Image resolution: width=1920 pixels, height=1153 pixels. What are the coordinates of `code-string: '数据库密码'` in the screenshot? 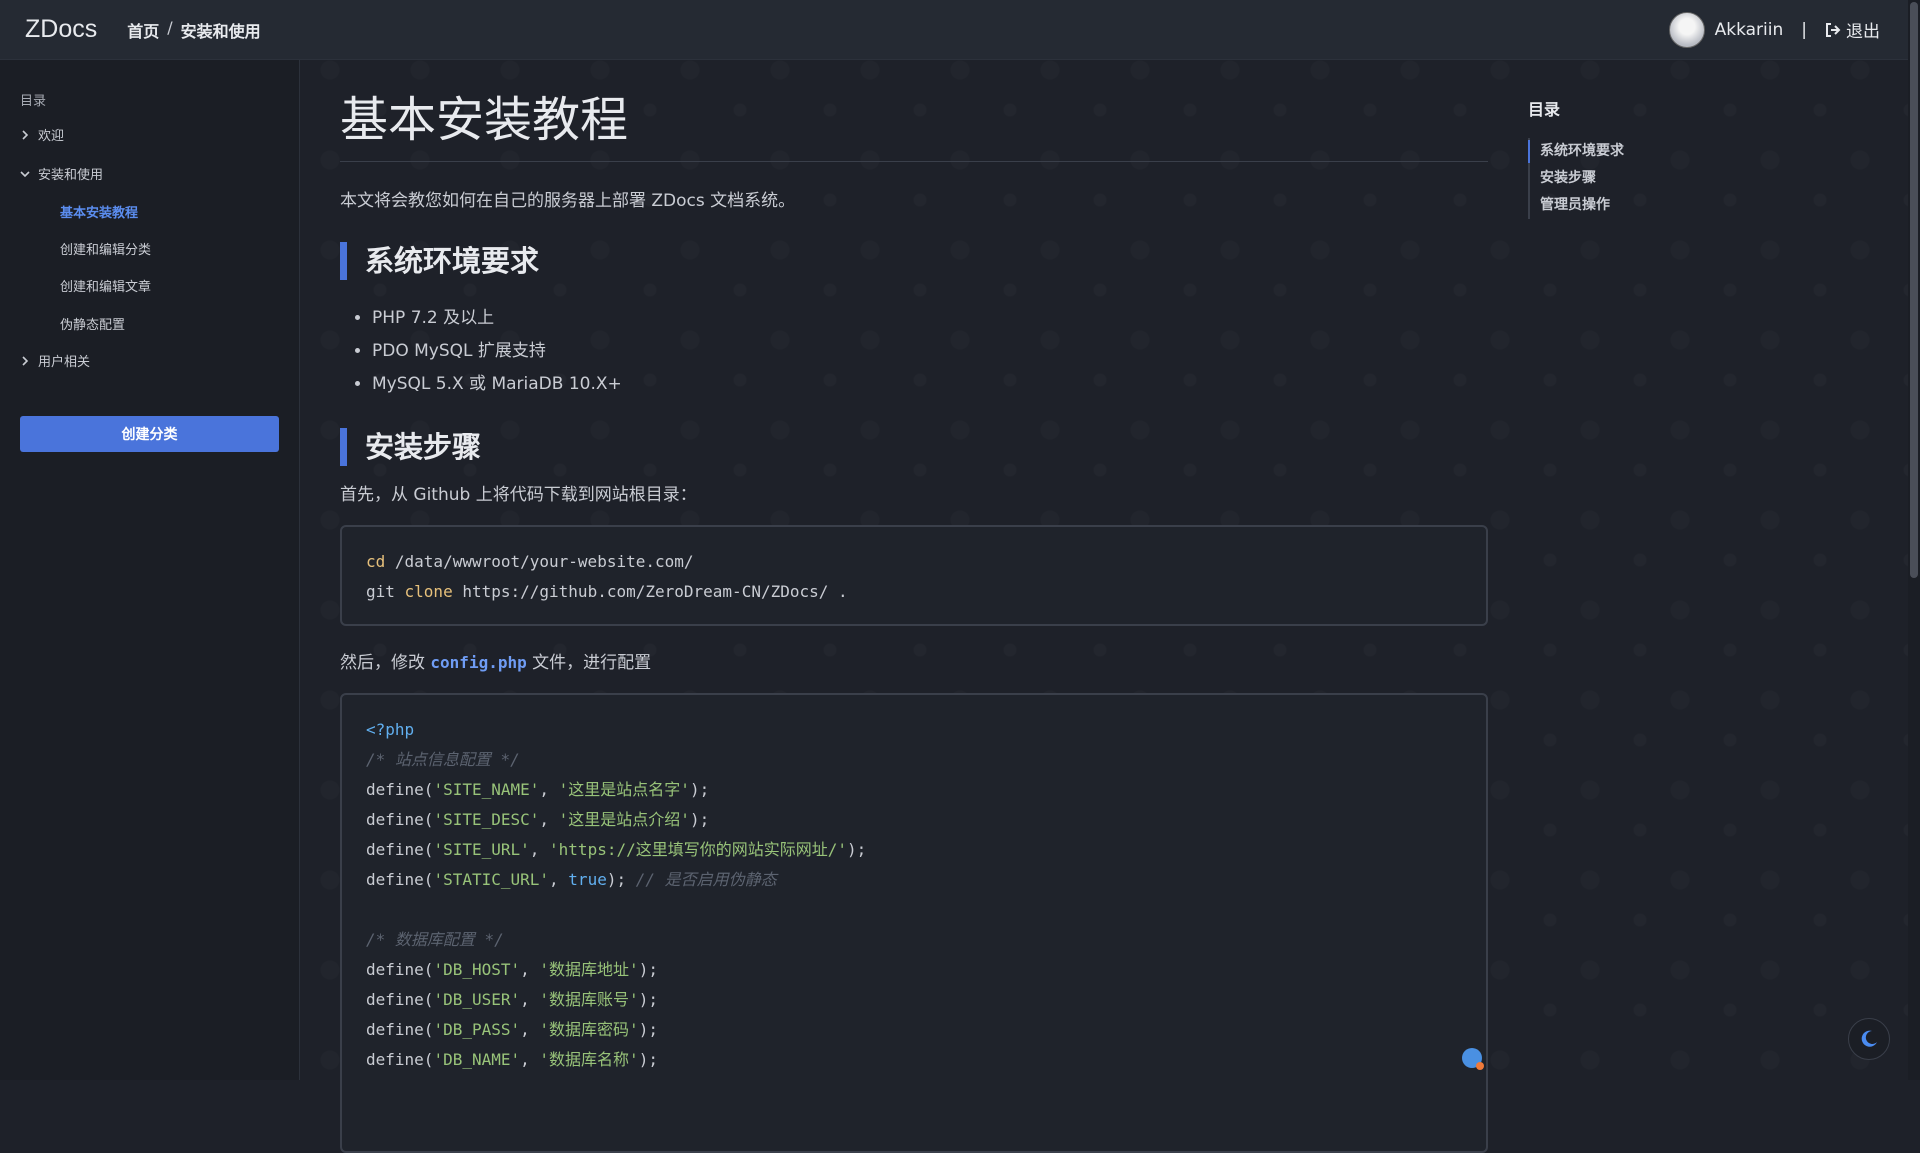 It's located at (589, 1029).